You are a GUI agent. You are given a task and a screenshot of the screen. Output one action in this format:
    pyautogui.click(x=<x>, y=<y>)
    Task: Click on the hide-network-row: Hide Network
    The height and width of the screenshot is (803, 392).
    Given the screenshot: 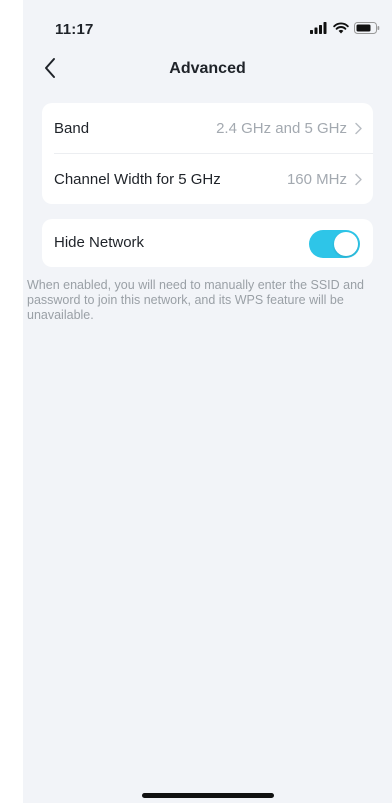 What is the action you would take?
    pyautogui.click(x=207, y=243)
    